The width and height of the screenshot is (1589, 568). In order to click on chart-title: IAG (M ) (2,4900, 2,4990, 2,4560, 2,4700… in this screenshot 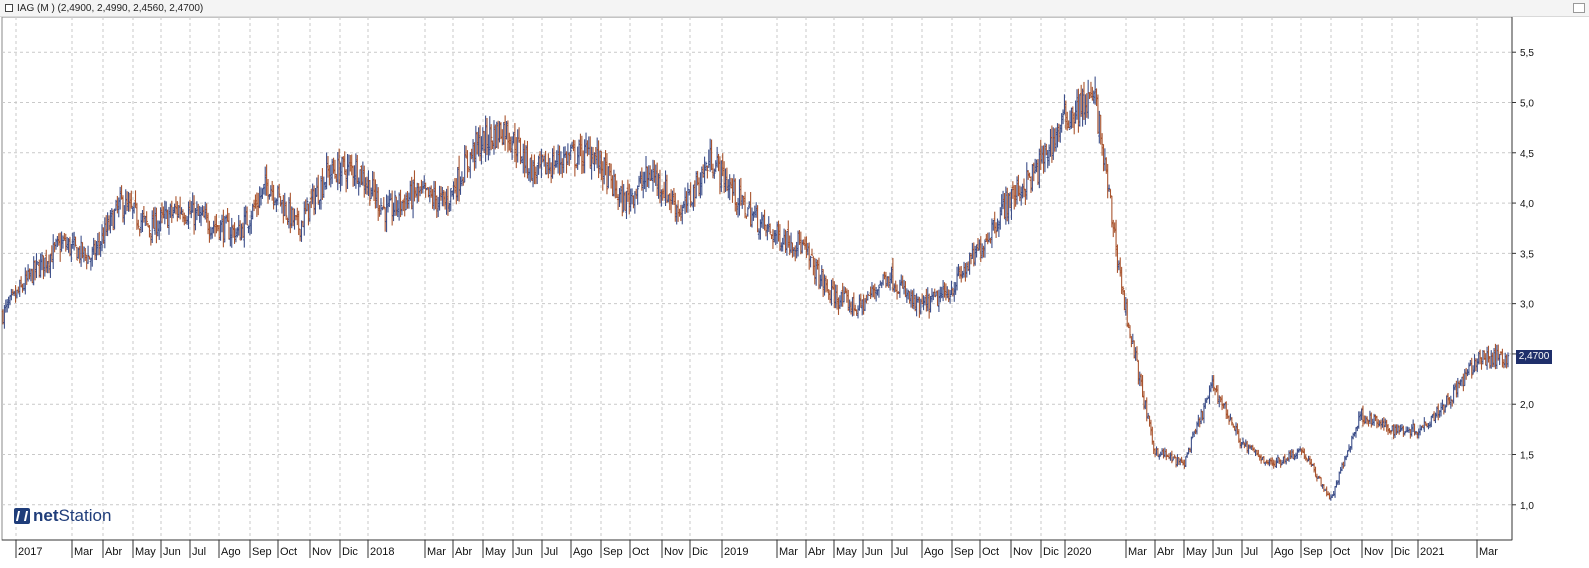, I will do `click(110, 8)`.